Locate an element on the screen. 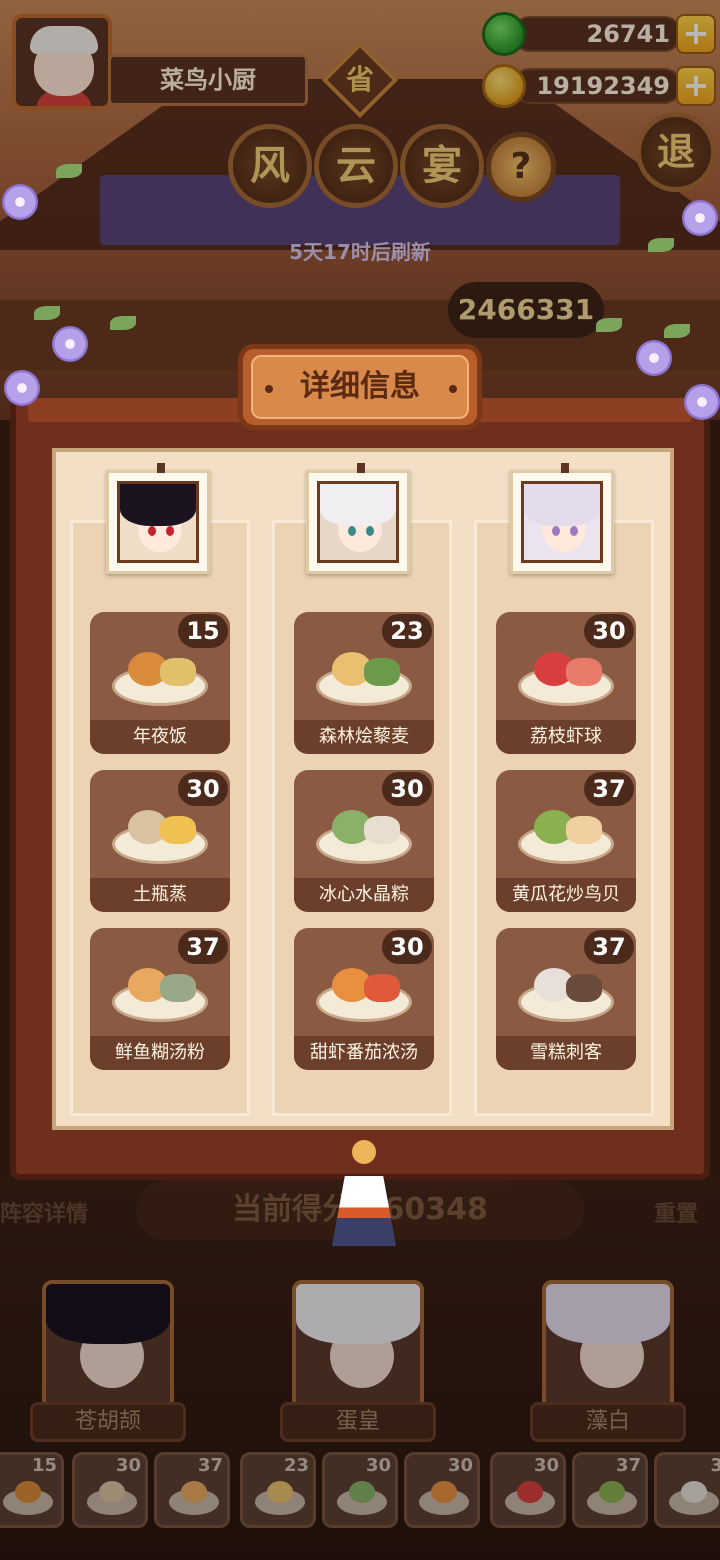  dish-card: 15 年夜饭 is located at coordinates (160, 683).